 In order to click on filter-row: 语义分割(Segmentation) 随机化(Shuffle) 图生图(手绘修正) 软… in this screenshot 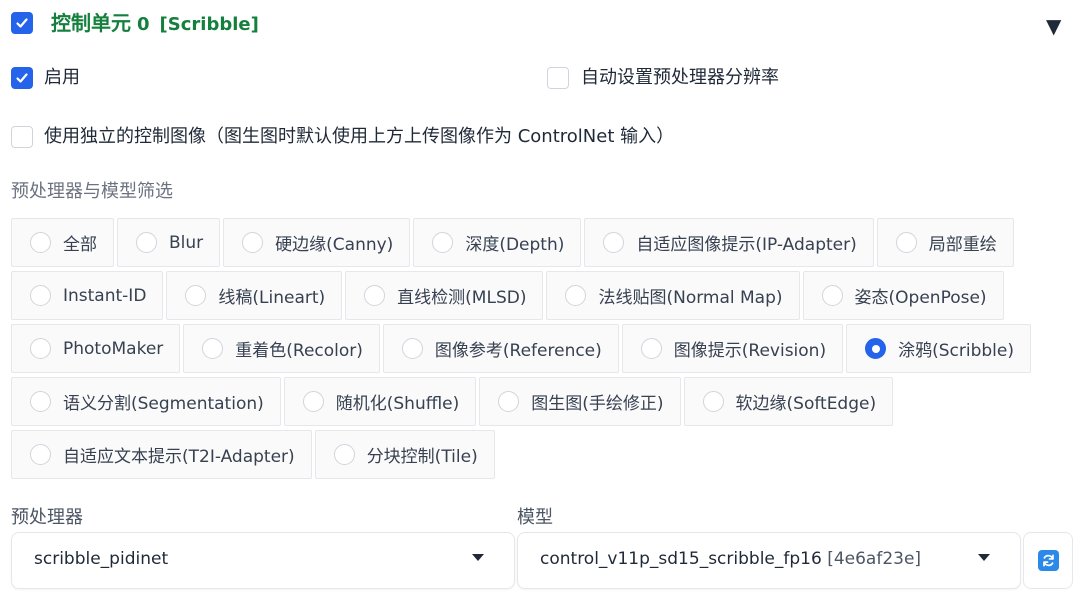, I will do `click(531, 401)`.